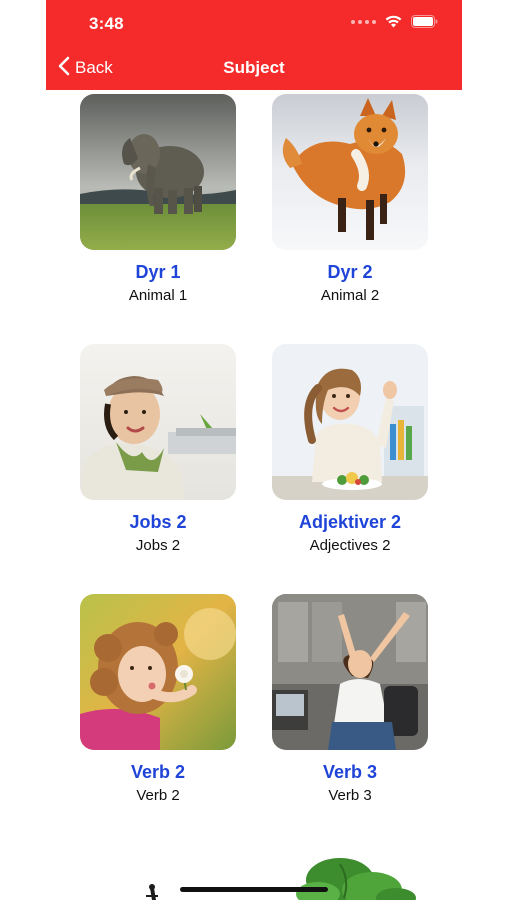  I want to click on girl-blowing-dandelion-photo, so click(158, 672).